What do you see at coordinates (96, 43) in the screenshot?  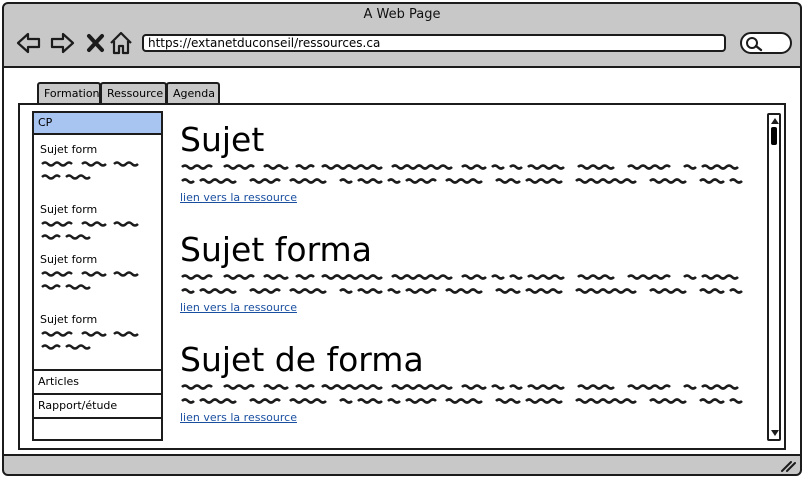 I see `close-icon` at bounding box center [96, 43].